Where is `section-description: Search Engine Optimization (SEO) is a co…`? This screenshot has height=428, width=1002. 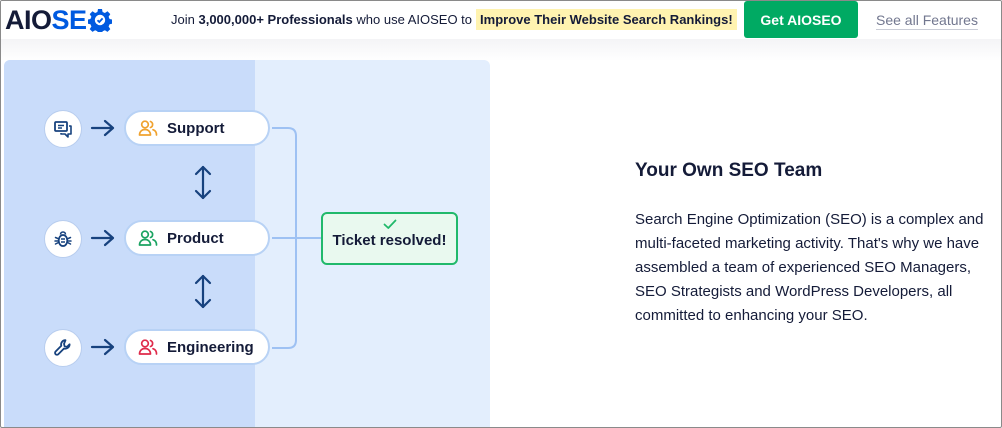 section-description: Search Engine Optimization (SEO) is a co… is located at coordinates (809, 267).